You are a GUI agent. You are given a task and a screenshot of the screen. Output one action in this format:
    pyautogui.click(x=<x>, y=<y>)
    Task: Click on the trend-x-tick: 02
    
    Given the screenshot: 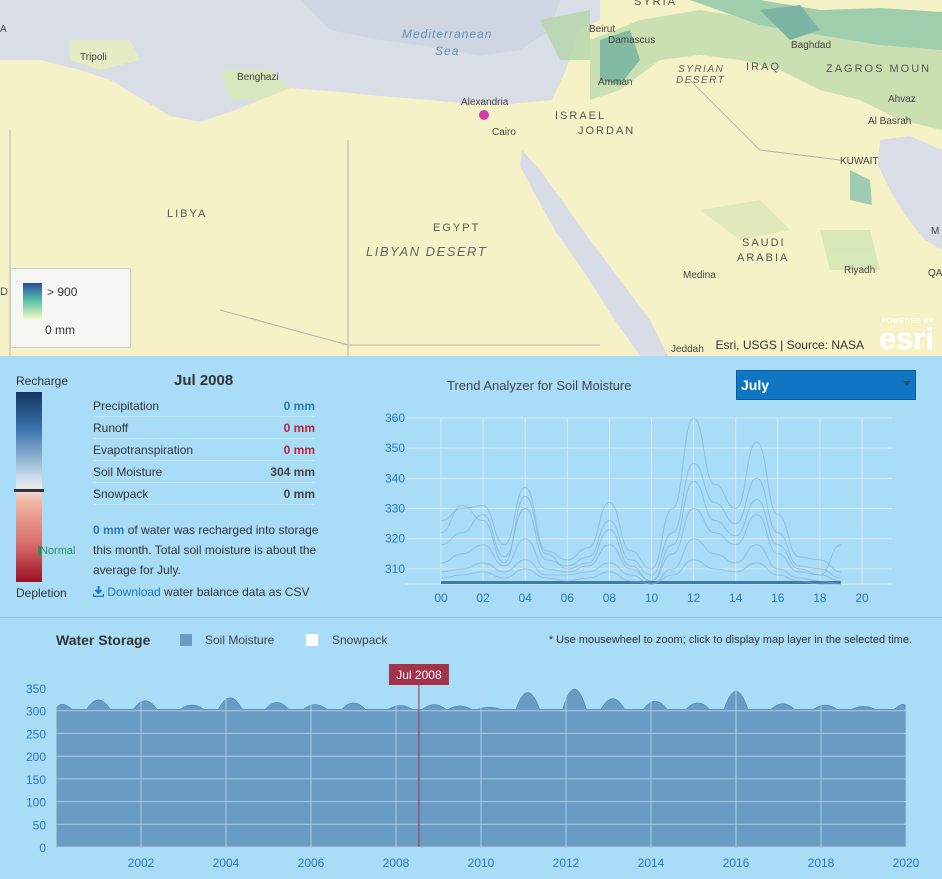 What is the action you would take?
    pyautogui.click(x=483, y=598)
    